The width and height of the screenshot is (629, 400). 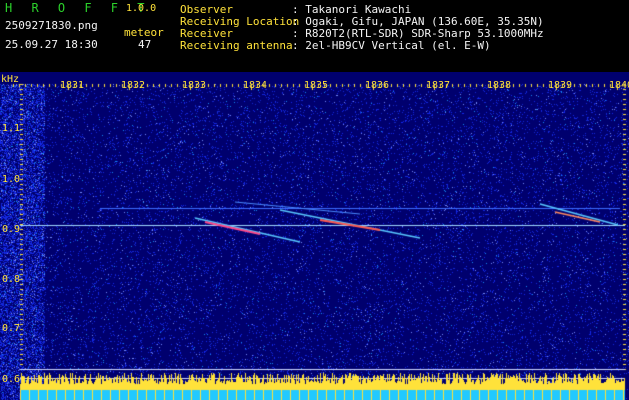 What do you see at coordinates (560, 85) in the screenshot?
I see `x-tick-label: 1839` at bounding box center [560, 85].